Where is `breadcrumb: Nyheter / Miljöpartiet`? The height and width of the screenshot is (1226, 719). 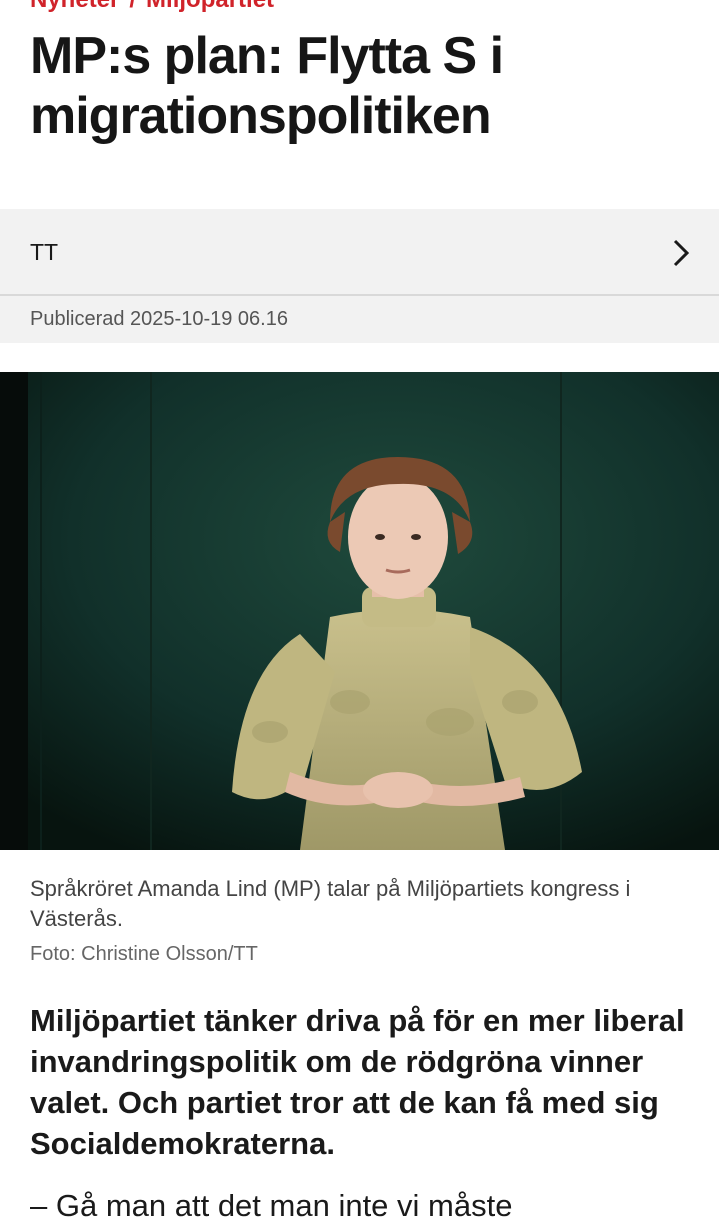
breadcrumb: Nyheter / Miljöpartiet is located at coordinates (152, 7).